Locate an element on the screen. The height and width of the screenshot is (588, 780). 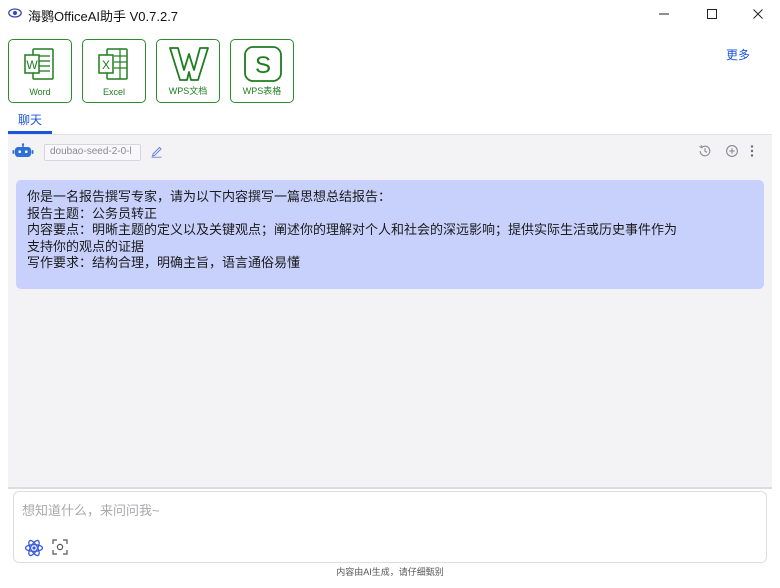
excel-label: Excel is located at coordinates (113, 92).